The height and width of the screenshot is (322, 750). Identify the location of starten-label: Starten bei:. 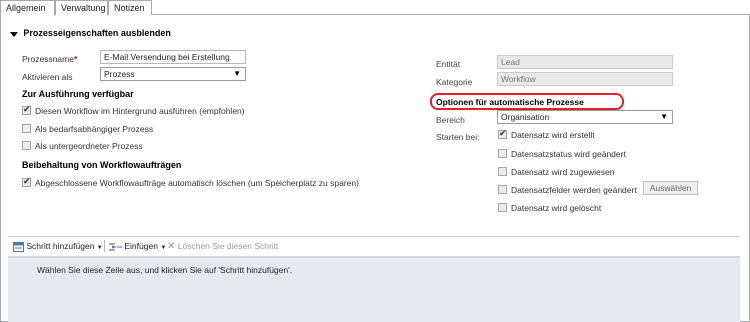
(458, 137).